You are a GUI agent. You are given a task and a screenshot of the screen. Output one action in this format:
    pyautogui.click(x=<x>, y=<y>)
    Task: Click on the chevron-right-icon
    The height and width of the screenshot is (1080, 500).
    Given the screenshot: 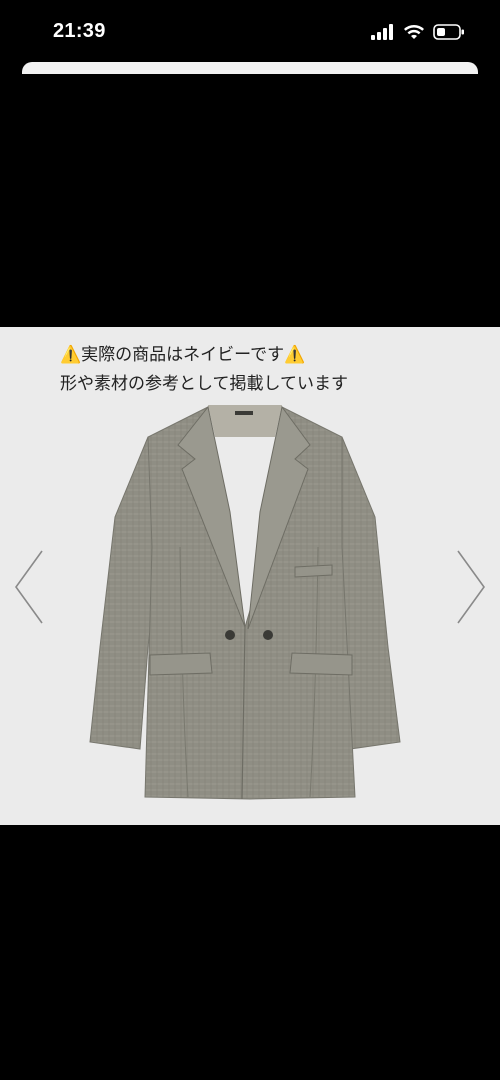 What is the action you would take?
    pyautogui.click(x=471, y=587)
    